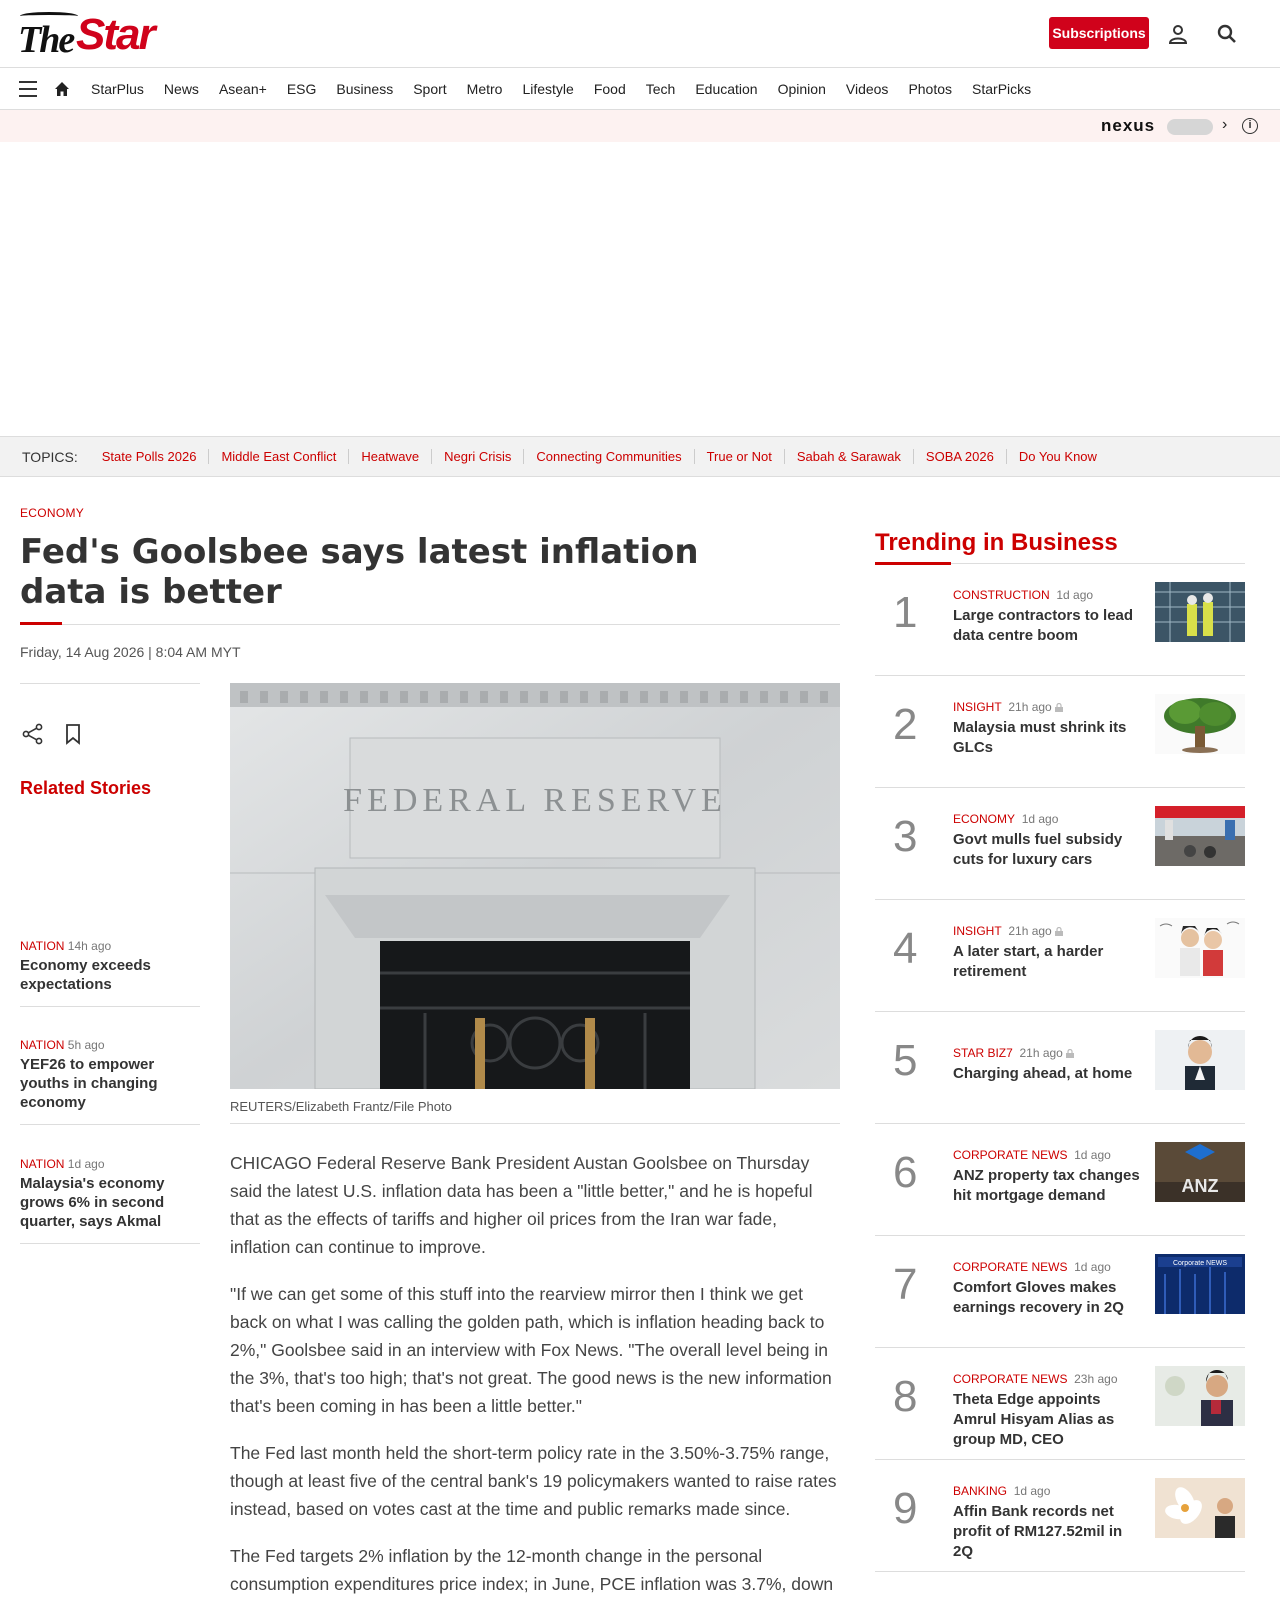 This screenshot has height=1600, width=1280. Describe the element at coordinates (1069, 1053) in the screenshot. I see `lock-icon` at that location.